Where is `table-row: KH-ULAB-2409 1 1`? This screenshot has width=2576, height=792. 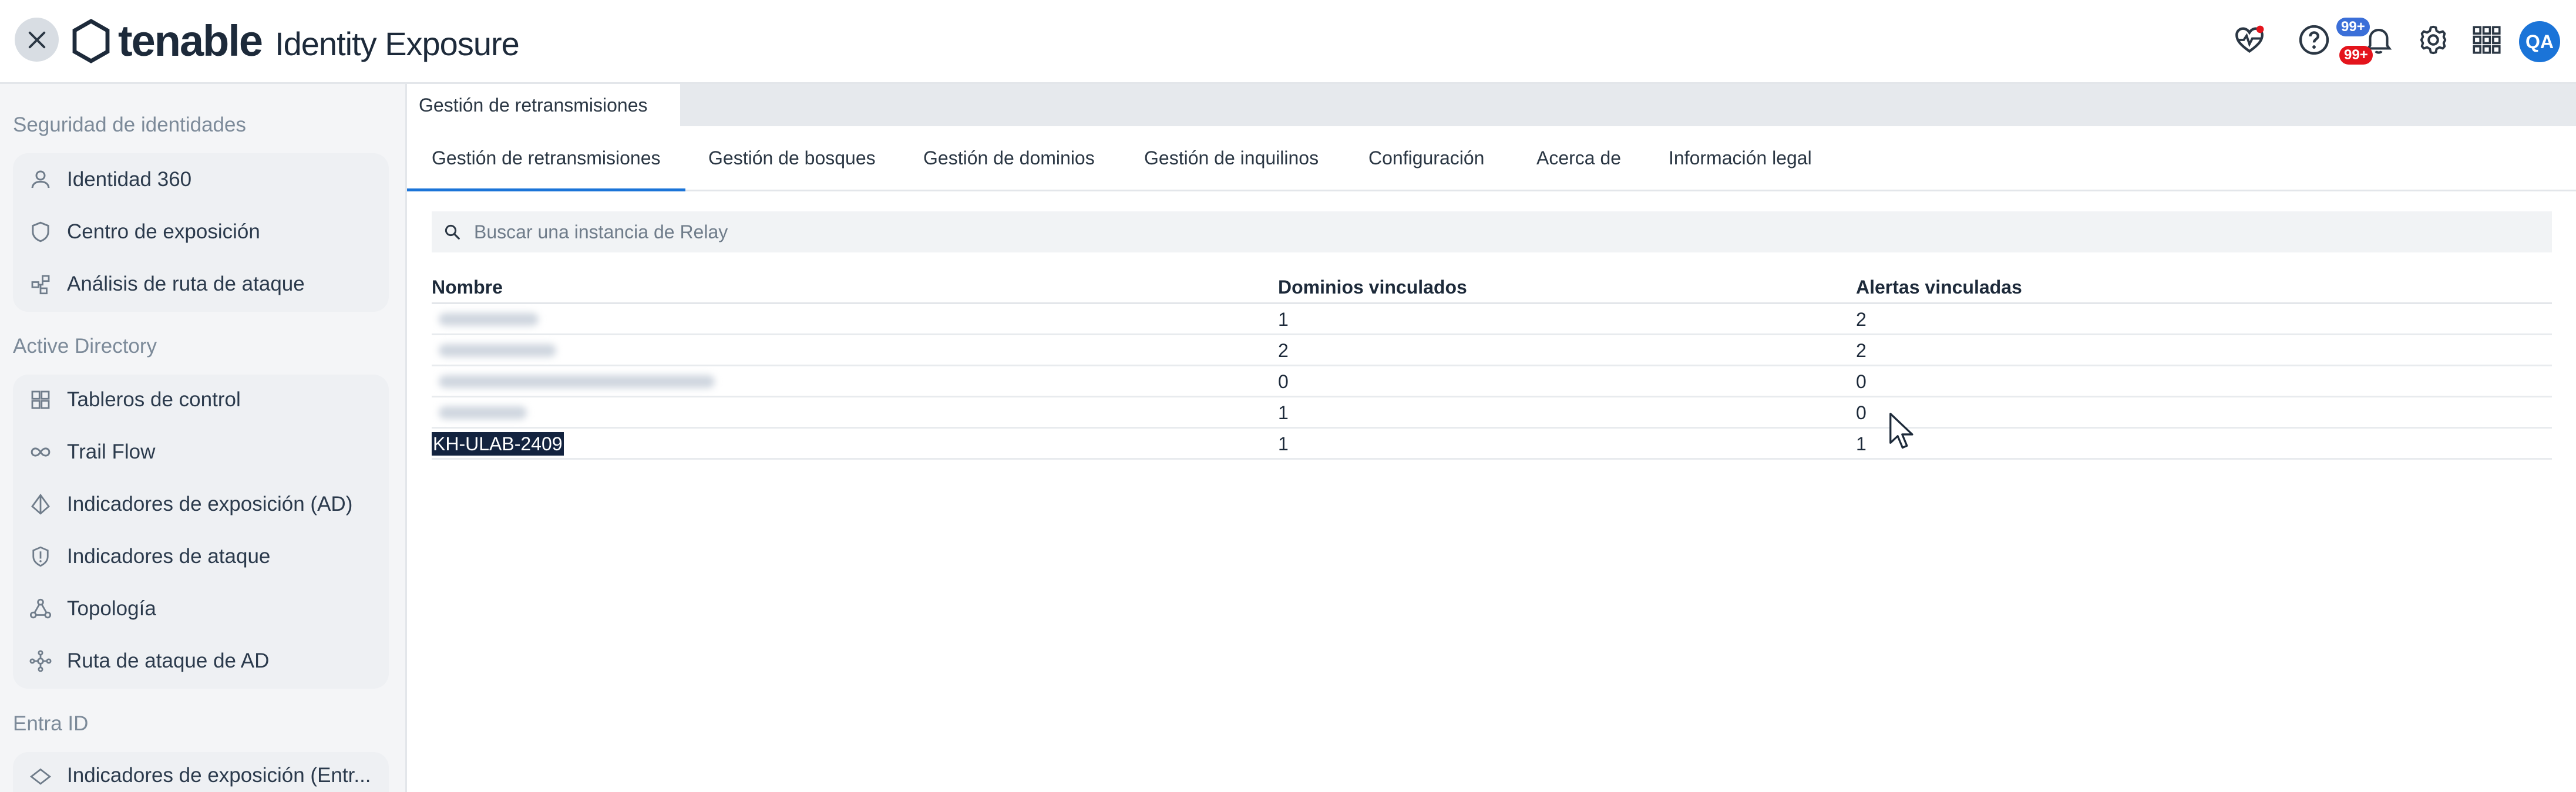
table-row: KH-ULAB-2409 1 1 is located at coordinates (1492, 445).